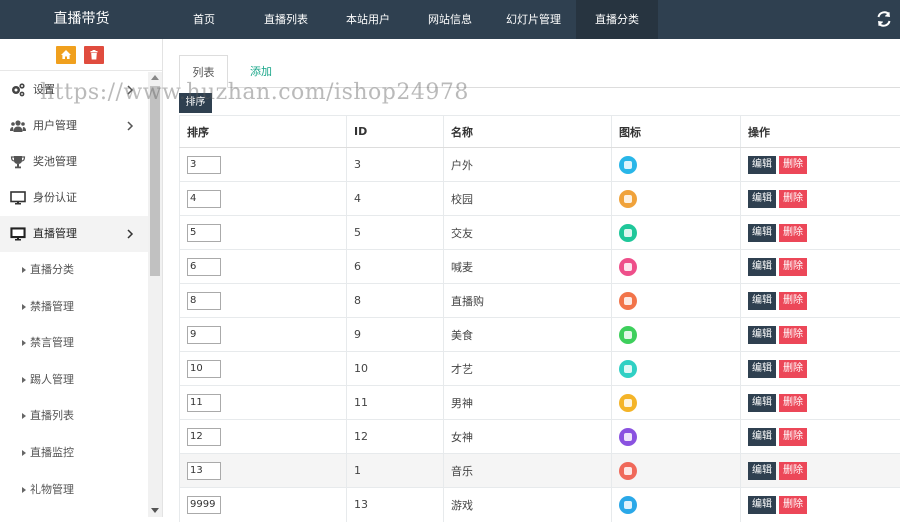 This screenshot has height=522, width=900. Describe the element at coordinates (528, 267) in the screenshot. I see `name-cell: 喊麦` at that location.